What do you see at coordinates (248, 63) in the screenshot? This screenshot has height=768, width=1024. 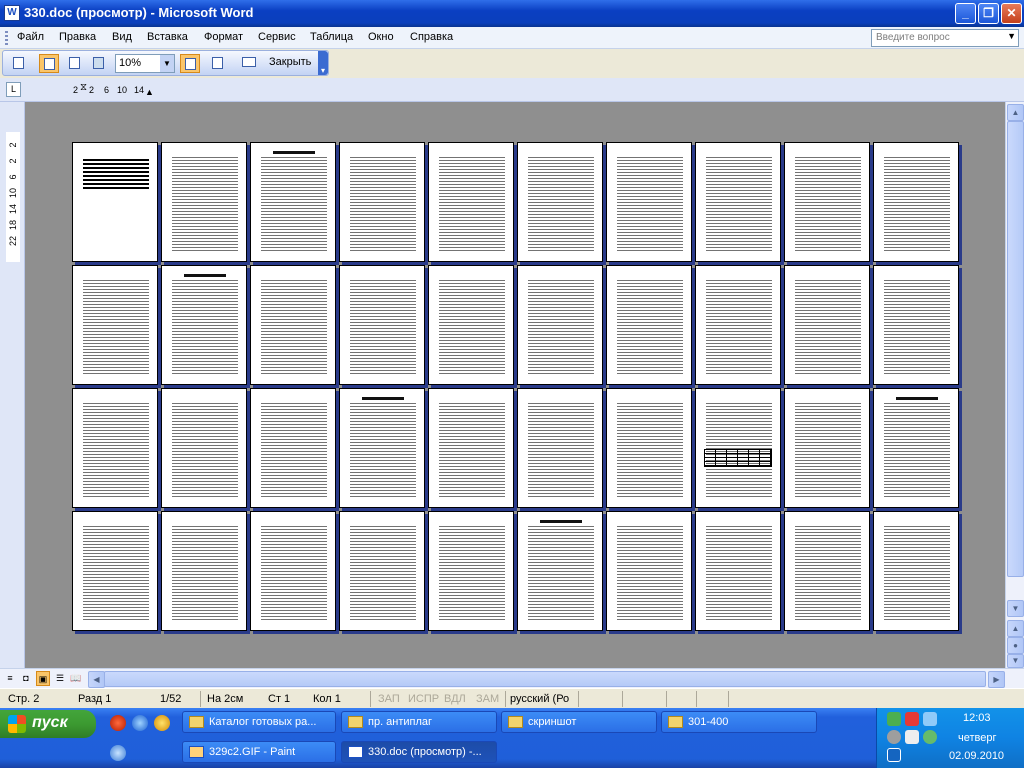 I see `full-screen-button` at bounding box center [248, 63].